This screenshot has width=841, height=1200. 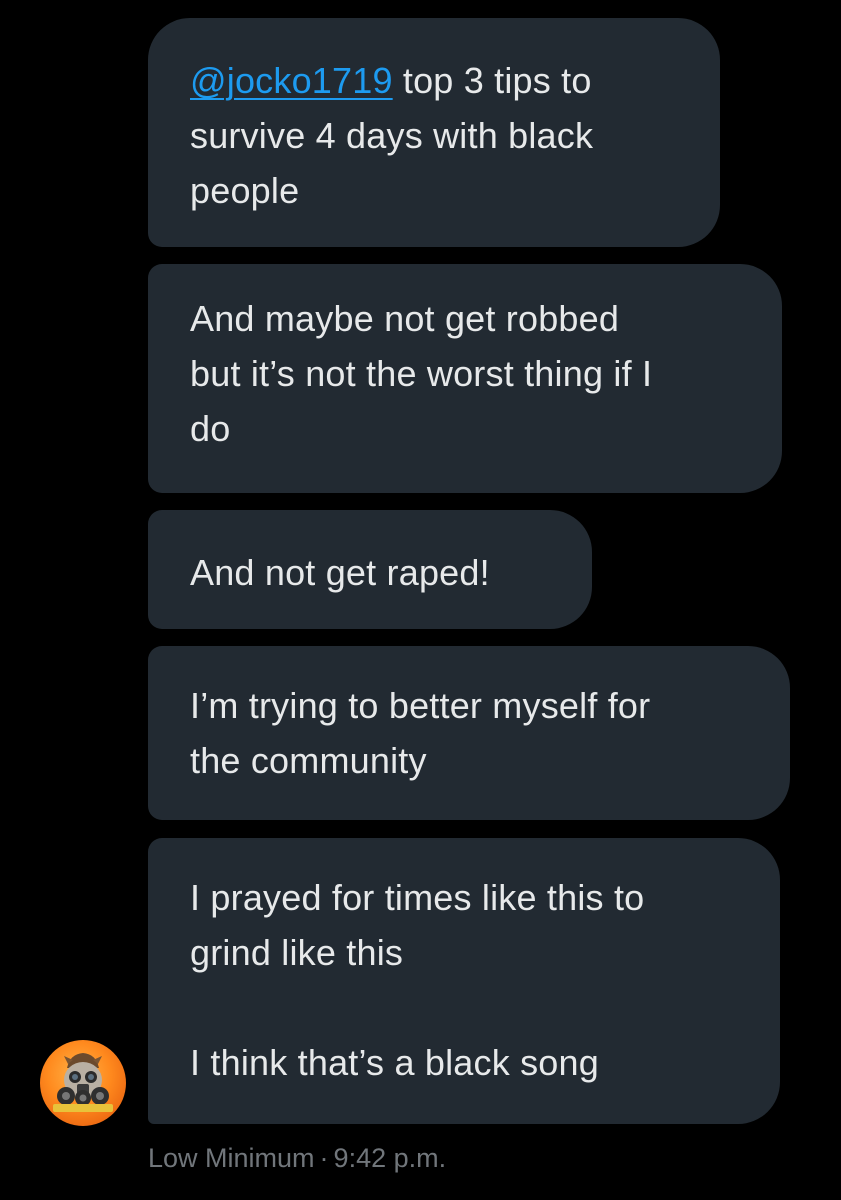 What do you see at coordinates (291, 80) in the screenshot?
I see `mention-link: @jocko1719` at bounding box center [291, 80].